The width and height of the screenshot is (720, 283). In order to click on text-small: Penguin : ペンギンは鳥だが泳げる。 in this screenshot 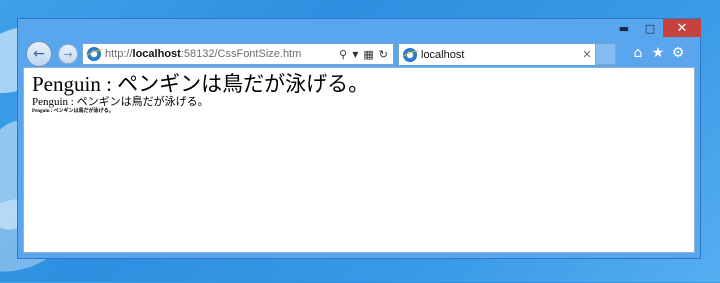, I will do `click(73, 111)`.